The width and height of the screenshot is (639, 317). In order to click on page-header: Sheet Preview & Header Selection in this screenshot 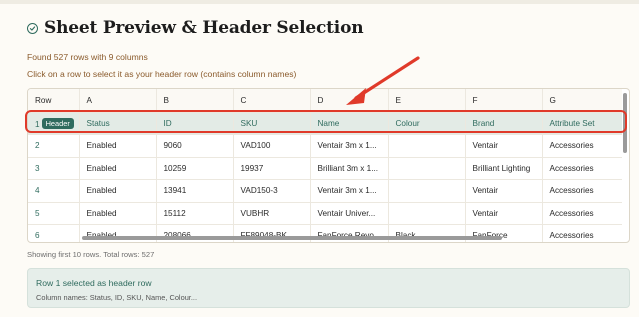, I will do `click(195, 28)`.